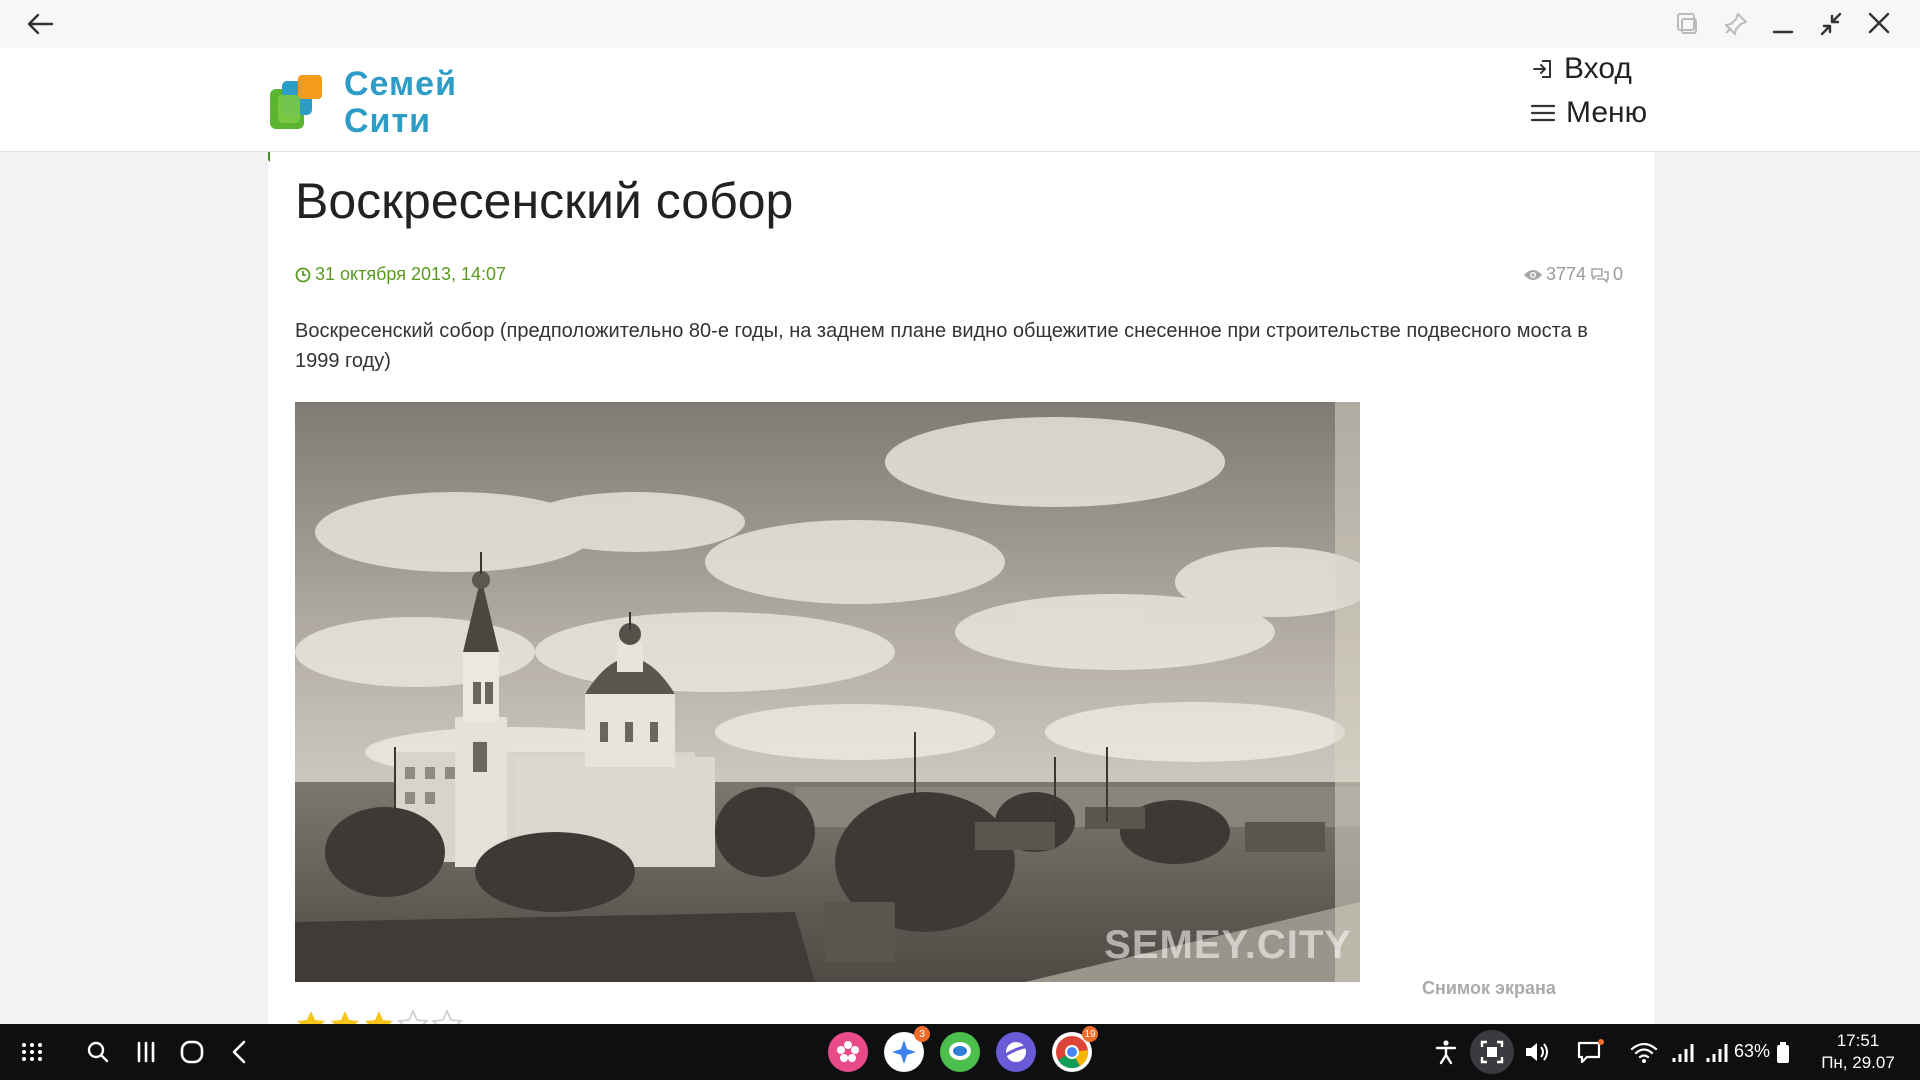  Describe the element at coordinates (400, 84) in the screenshot. I see `logo-line-1: Семей` at that location.